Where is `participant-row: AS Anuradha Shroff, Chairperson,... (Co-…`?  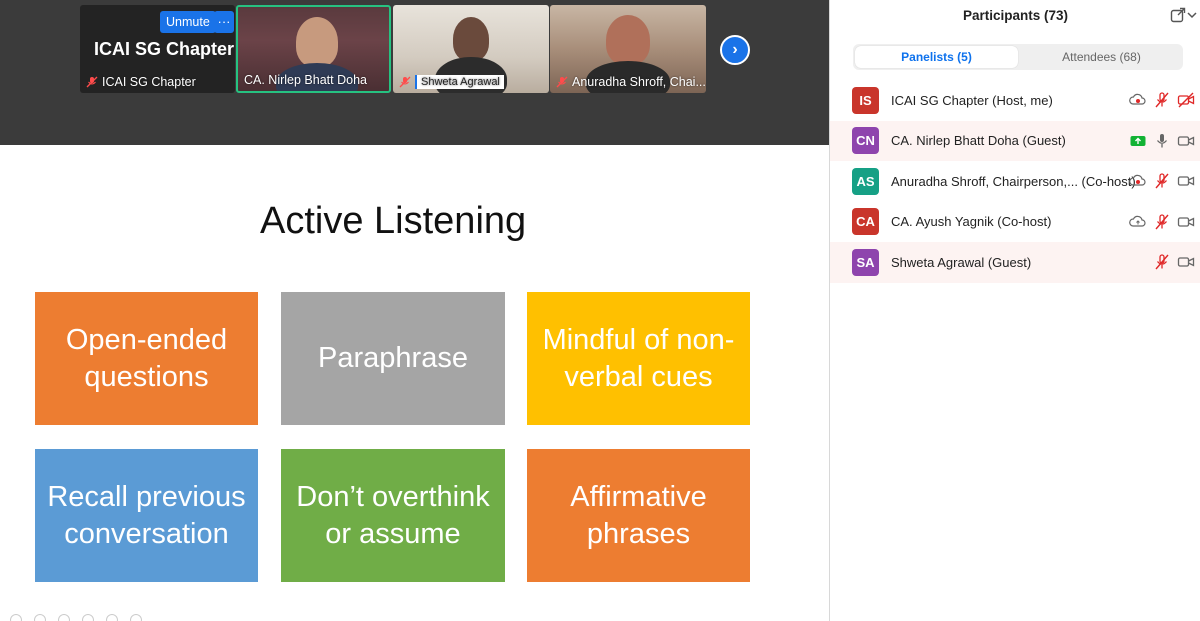
participant-row: AS Anuradha Shroff, Chairperson,... (Co-… is located at coordinates (1015, 181).